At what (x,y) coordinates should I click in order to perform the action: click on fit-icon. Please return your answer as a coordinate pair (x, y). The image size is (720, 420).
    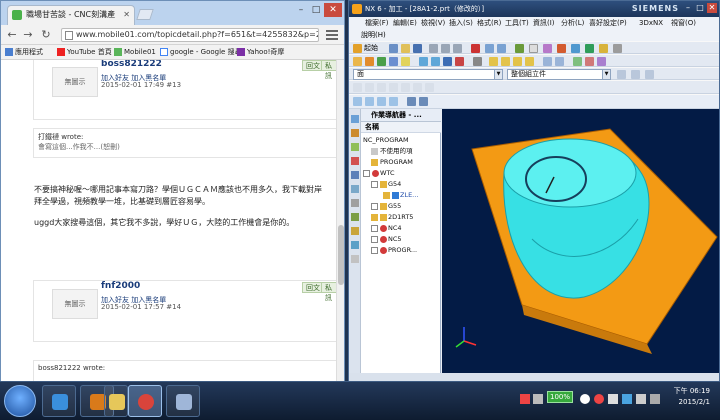
    Looking at the image, I should click on (357, 101).